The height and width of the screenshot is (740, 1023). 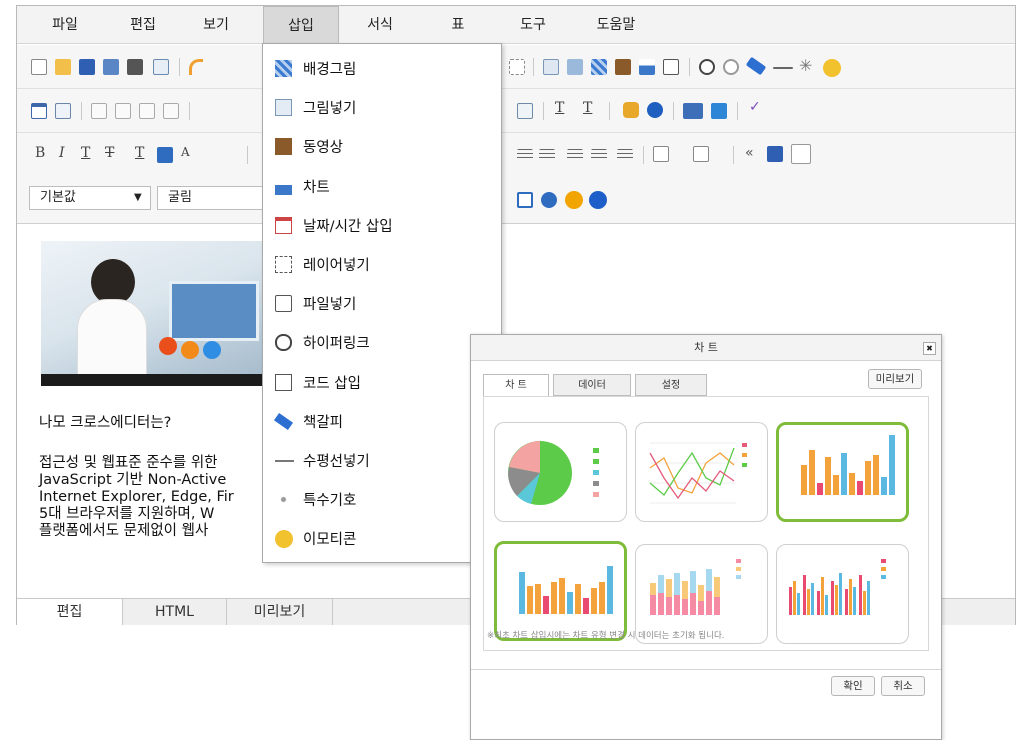 I want to click on format-text-icon: A, so click(x=185, y=152).